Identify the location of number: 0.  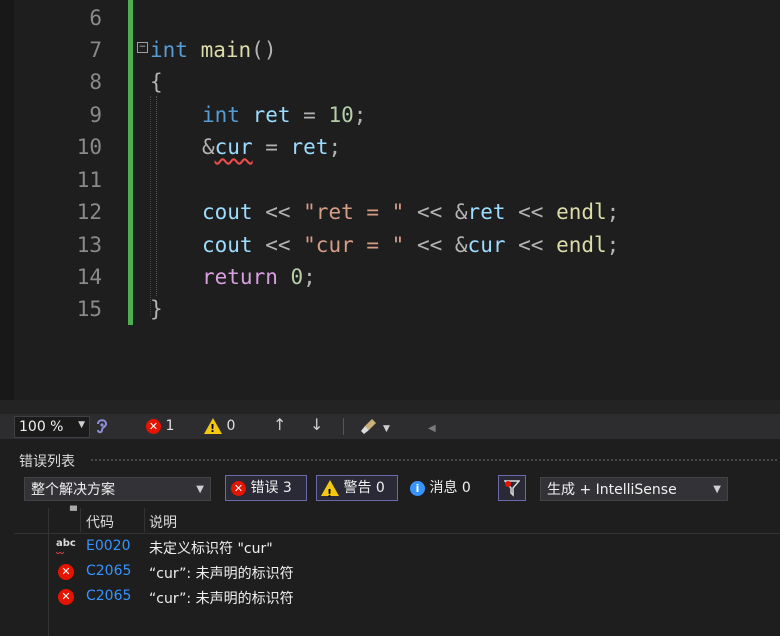
(297, 277).